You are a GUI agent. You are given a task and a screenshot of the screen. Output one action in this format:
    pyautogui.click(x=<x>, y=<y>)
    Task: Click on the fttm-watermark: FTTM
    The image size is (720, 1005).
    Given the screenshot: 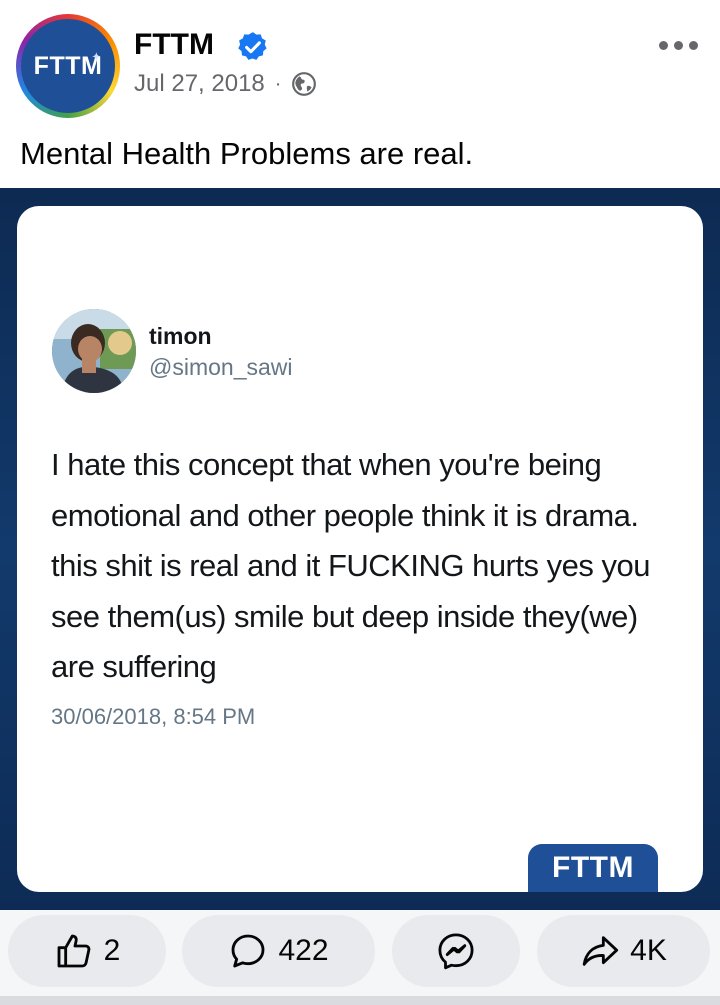 What is the action you would take?
    pyautogui.click(x=593, y=868)
    